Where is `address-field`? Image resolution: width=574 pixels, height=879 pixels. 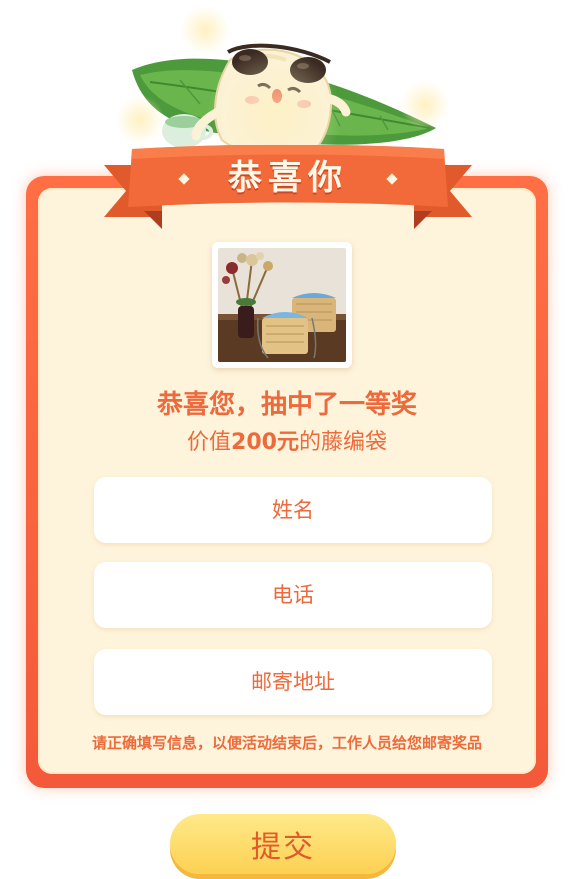
address-field is located at coordinates (293, 682).